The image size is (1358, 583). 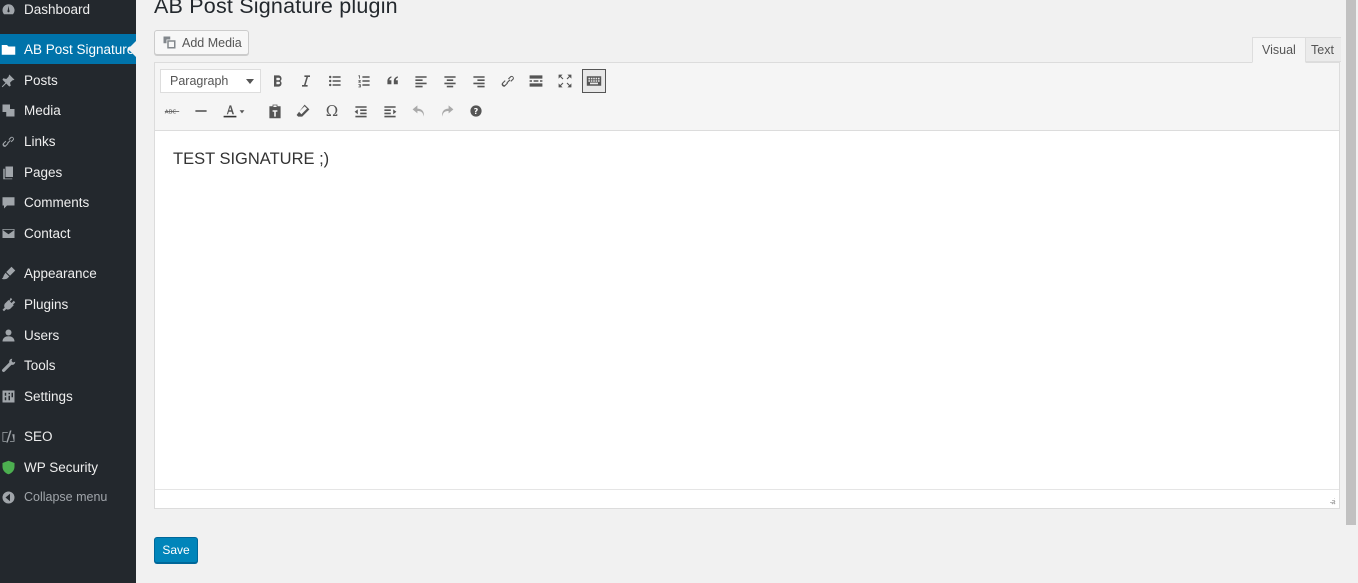 What do you see at coordinates (8, 172) in the screenshot?
I see `pages-icon` at bounding box center [8, 172].